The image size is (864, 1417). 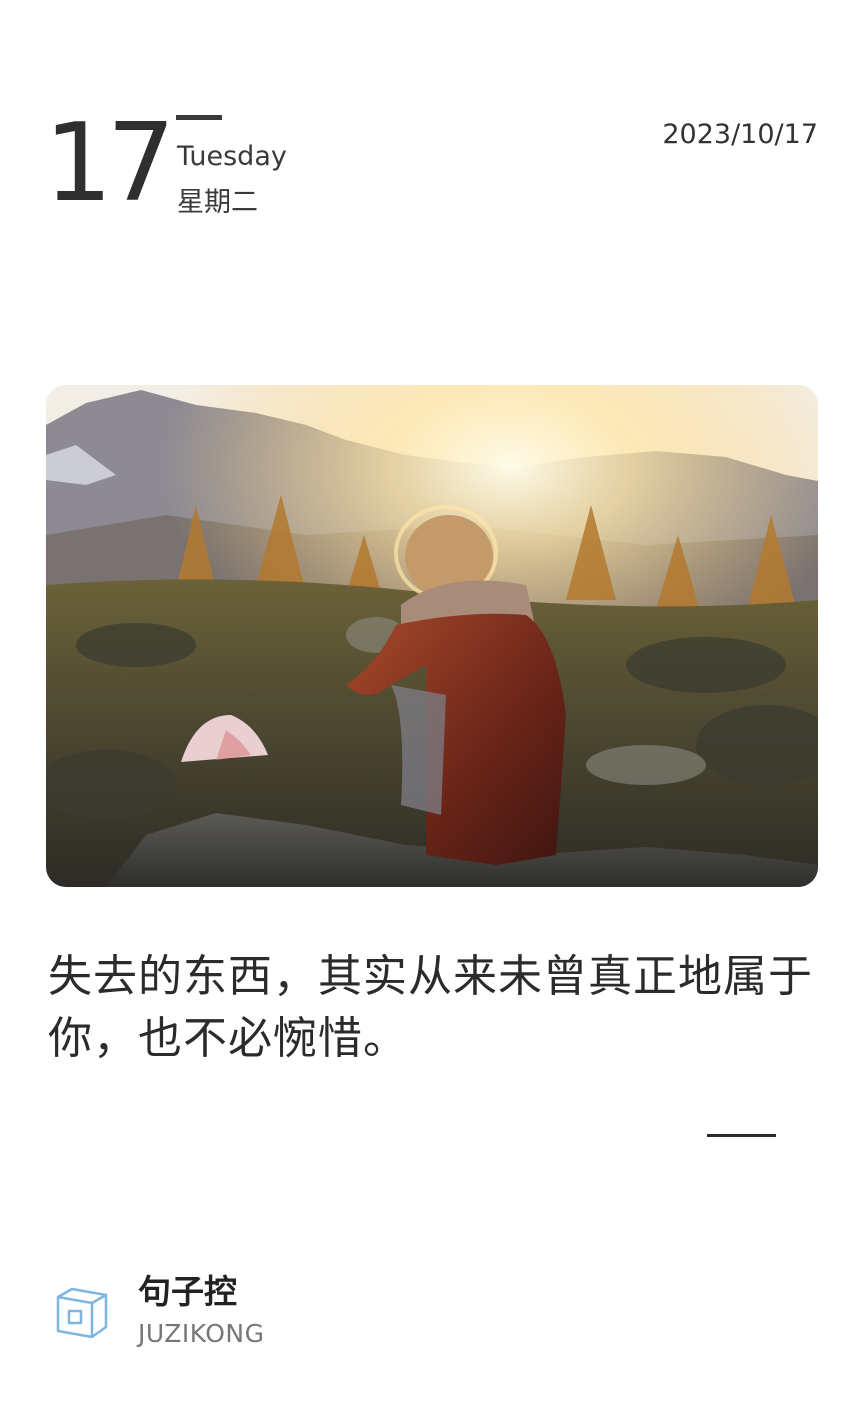 I want to click on weekday-chinese: 星期二, so click(x=217, y=202).